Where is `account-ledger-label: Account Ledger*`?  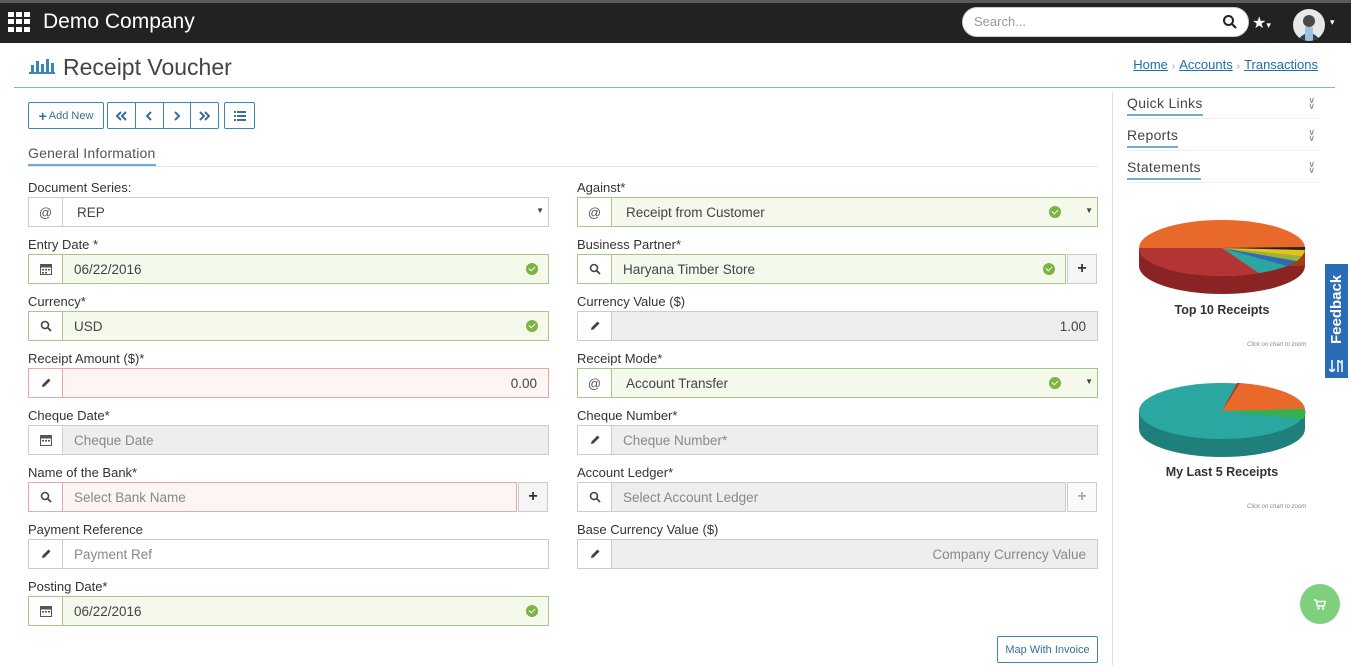
account-ledger-label: Account Ledger* is located at coordinates (625, 472).